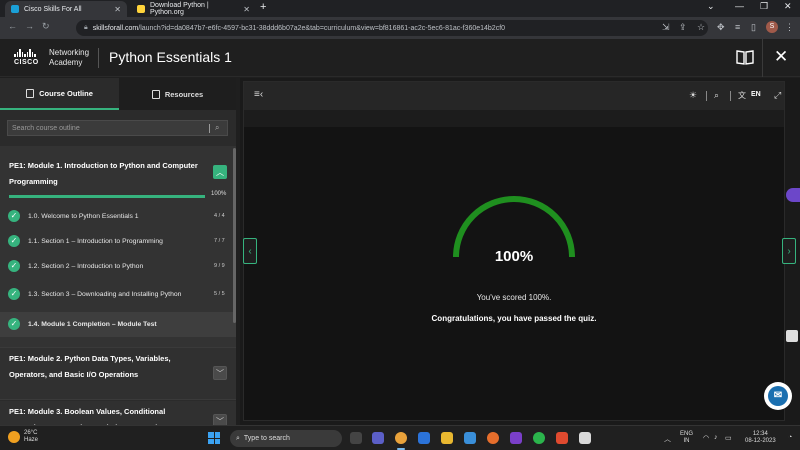 This screenshot has width=800, height=450. Describe the element at coordinates (737, 27) in the screenshot. I see `media-icon: ≡` at that location.